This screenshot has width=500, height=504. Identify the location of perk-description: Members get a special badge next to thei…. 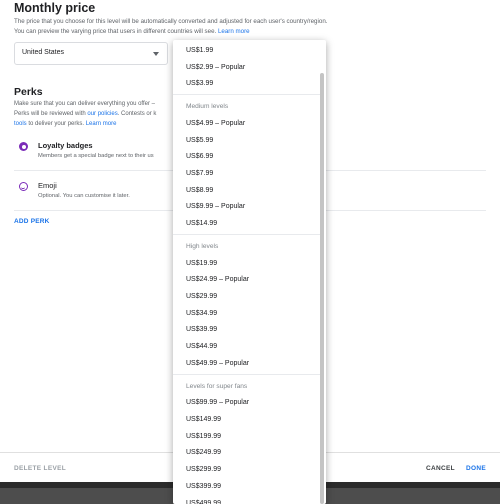
(96, 156).